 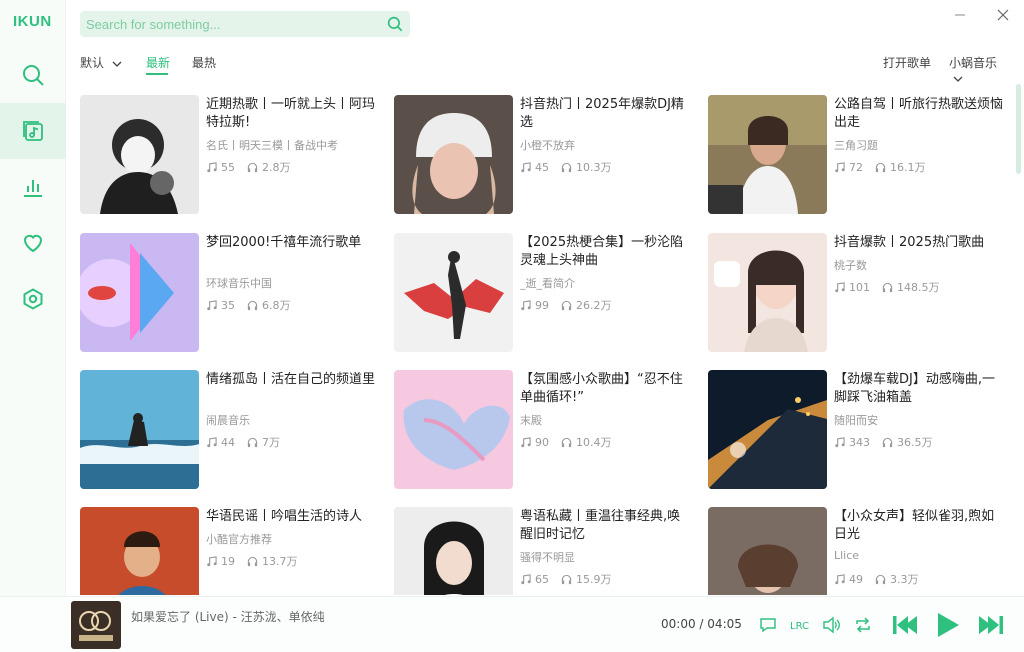 I want to click on sidebar-item-search, so click(x=33, y=75).